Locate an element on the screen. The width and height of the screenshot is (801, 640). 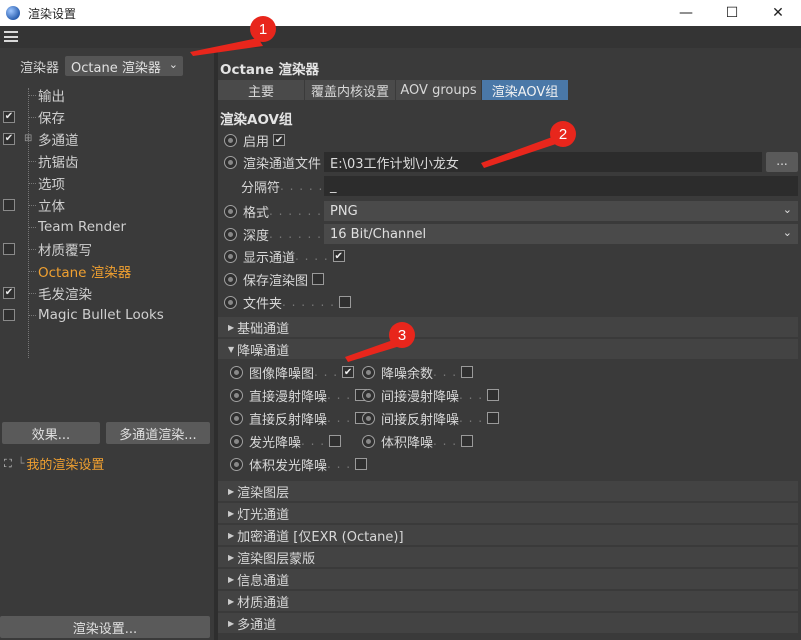
collapsed-group: ▶ 渲染图层蒙版 is located at coordinates (508, 557).